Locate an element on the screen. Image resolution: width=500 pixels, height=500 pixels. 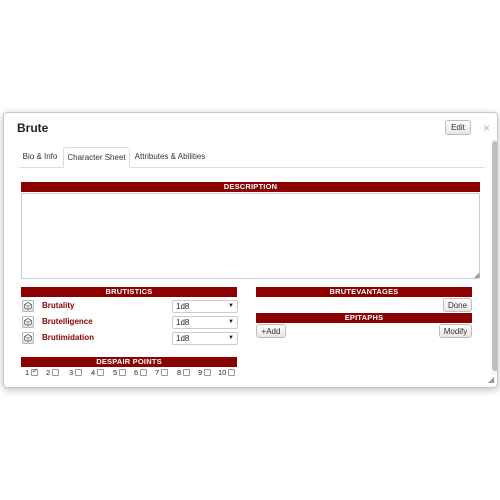
modify-button: Modify is located at coordinates (455, 331).